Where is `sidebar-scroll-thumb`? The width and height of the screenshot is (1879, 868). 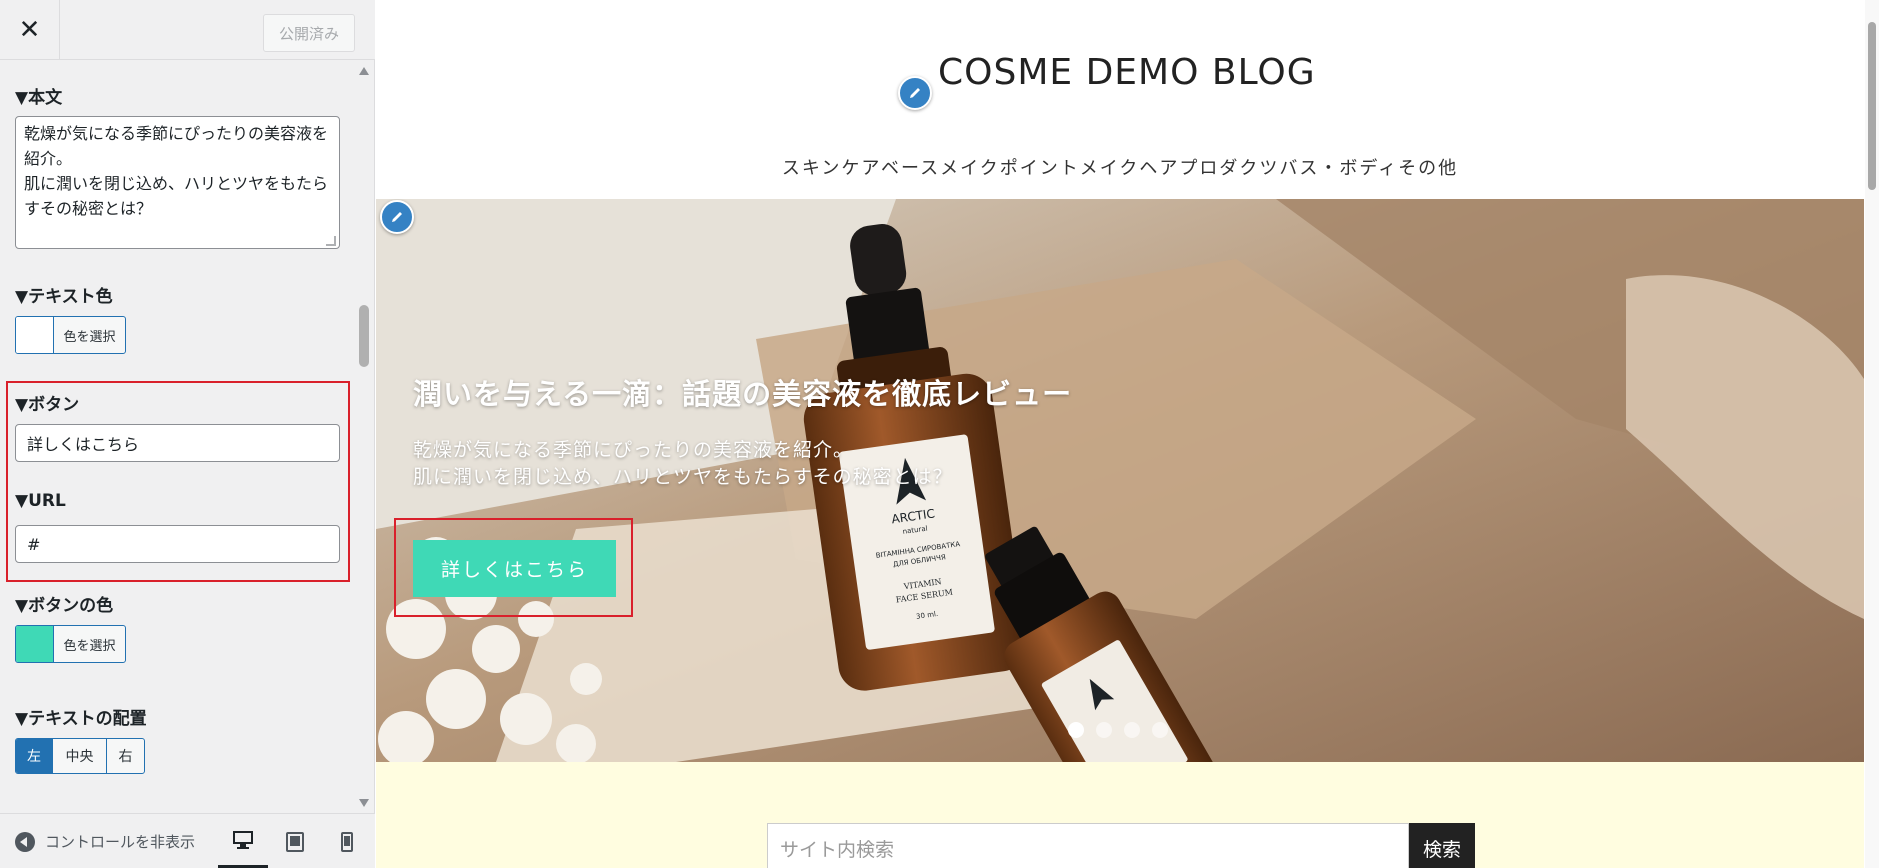
sidebar-scroll-thumb is located at coordinates (364, 336).